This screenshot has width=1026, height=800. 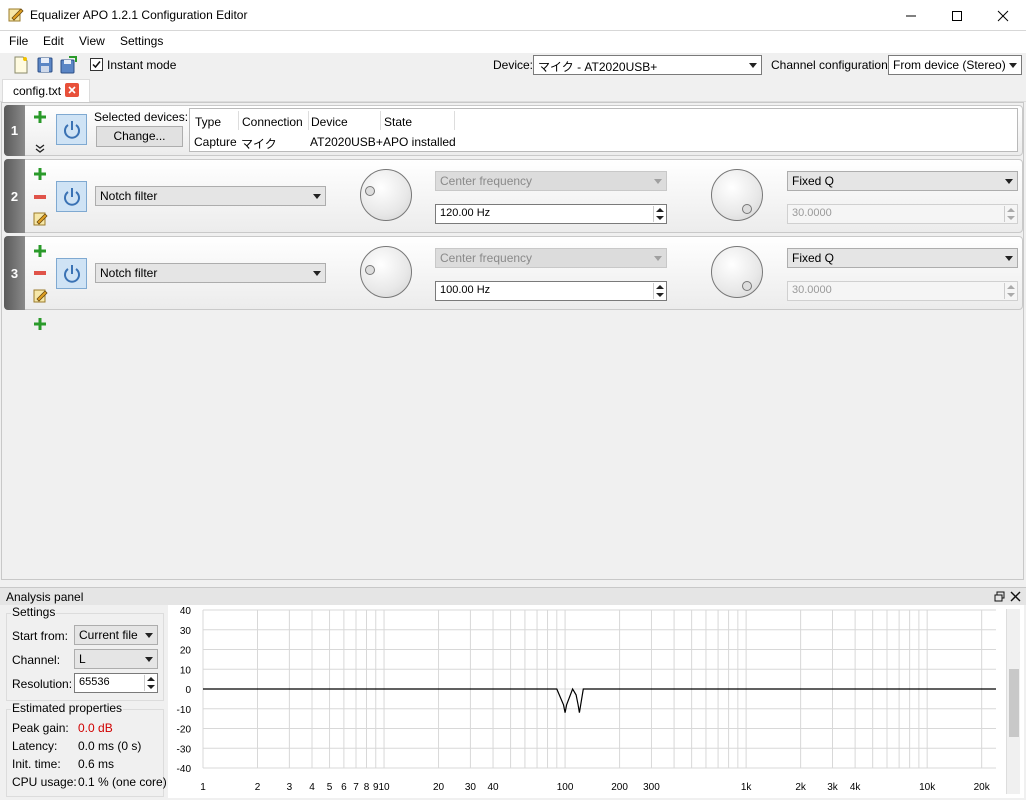 I want to click on row-number: 2, so click(x=14, y=196).